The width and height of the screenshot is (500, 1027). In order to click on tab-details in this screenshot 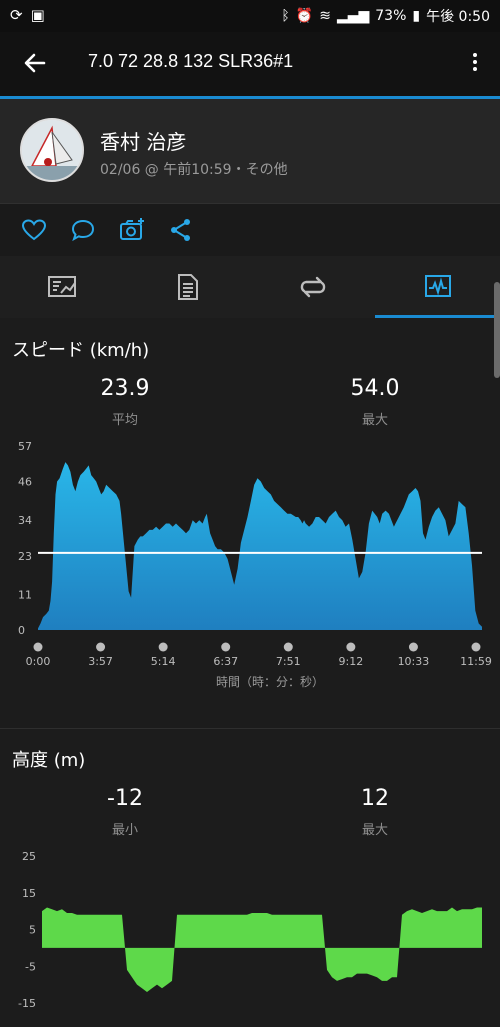, I will do `click(187, 287)`.